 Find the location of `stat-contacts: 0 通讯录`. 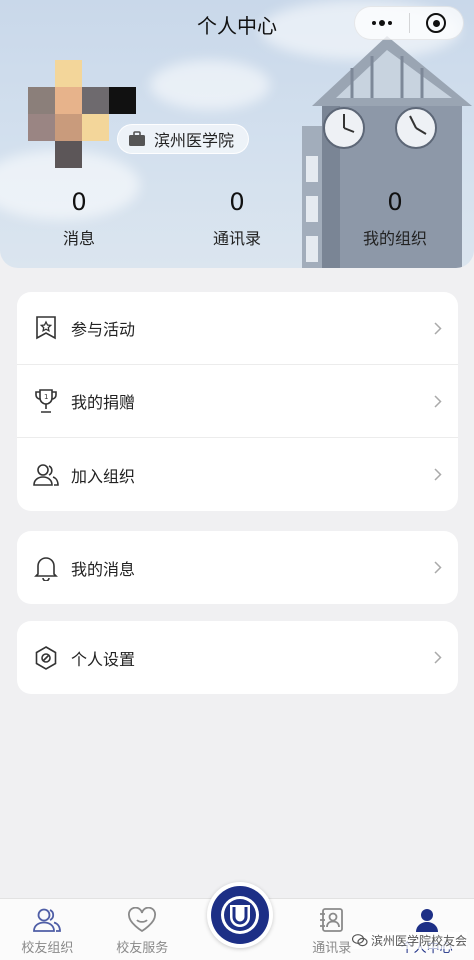

stat-contacts: 0 通讯录 is located at coordinates (237, 217).